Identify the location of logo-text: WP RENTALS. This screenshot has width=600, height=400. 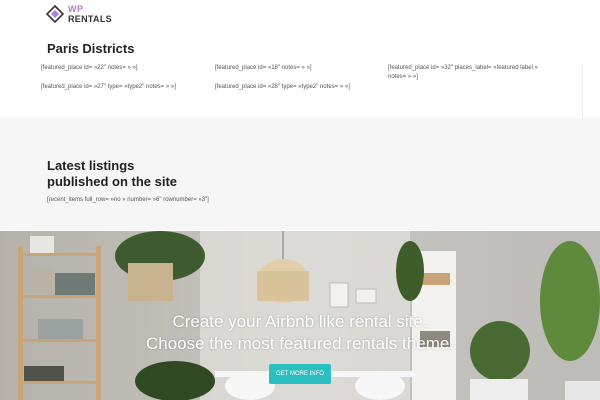
(90, 14).